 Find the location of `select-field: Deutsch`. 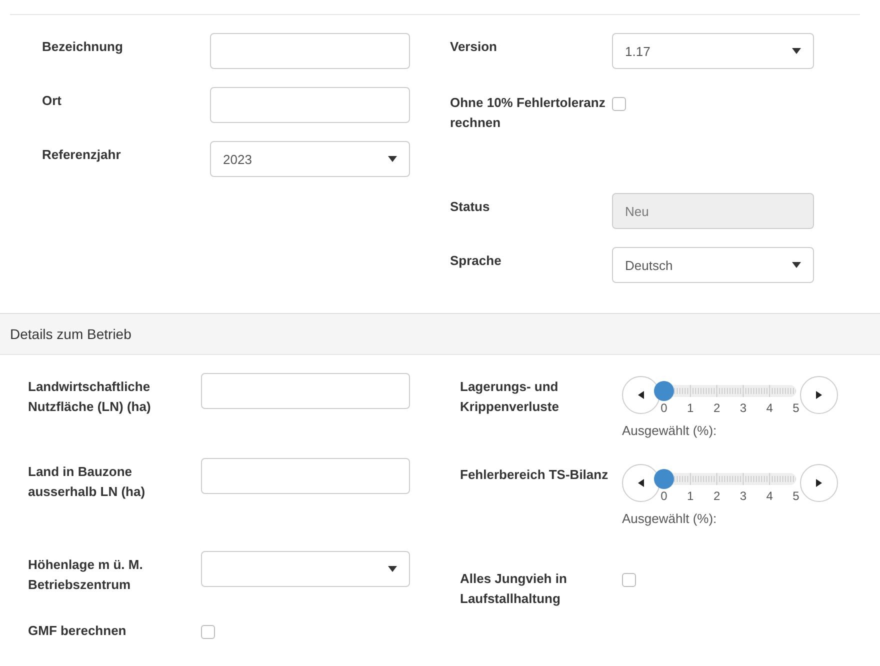

select-field: Deutsch is located at coordinates (713, 265).